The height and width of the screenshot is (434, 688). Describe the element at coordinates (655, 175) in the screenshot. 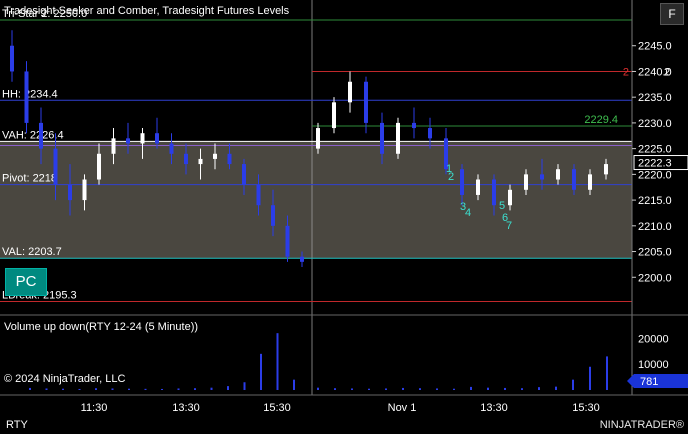

I see `price-tick-4: 2220.0` at that location.